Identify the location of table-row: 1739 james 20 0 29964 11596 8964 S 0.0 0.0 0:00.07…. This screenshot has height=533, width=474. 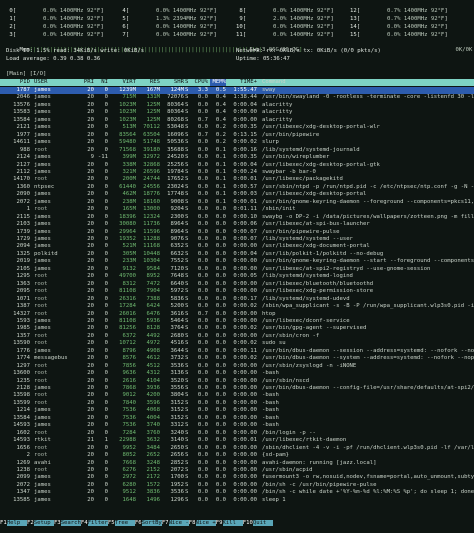
(237, 232).